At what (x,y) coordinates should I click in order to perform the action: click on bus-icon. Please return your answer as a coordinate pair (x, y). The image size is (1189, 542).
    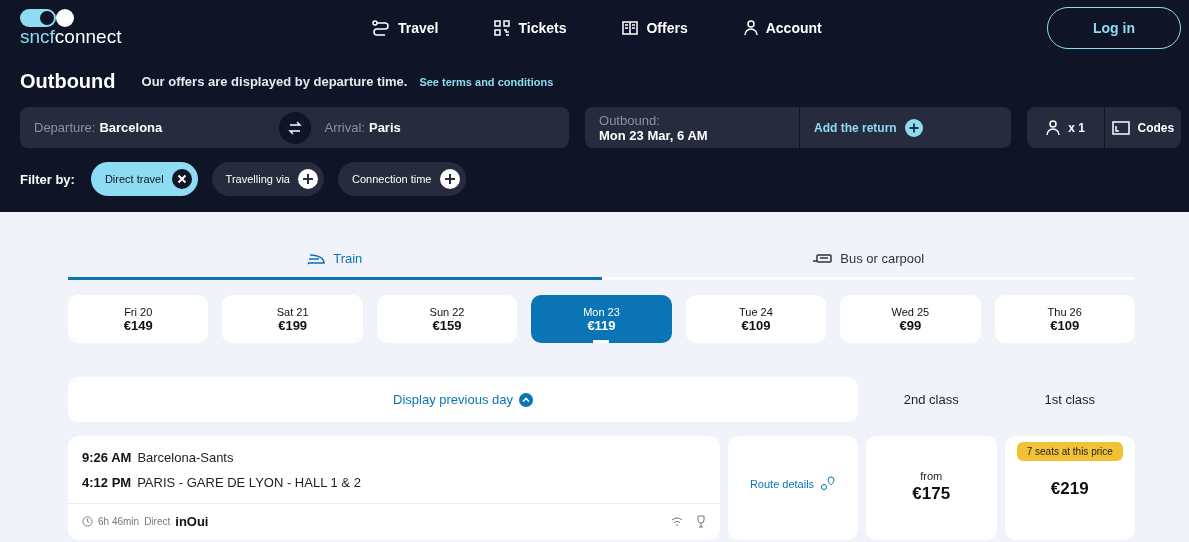
    Looking at the image, I should click on (822, 258).